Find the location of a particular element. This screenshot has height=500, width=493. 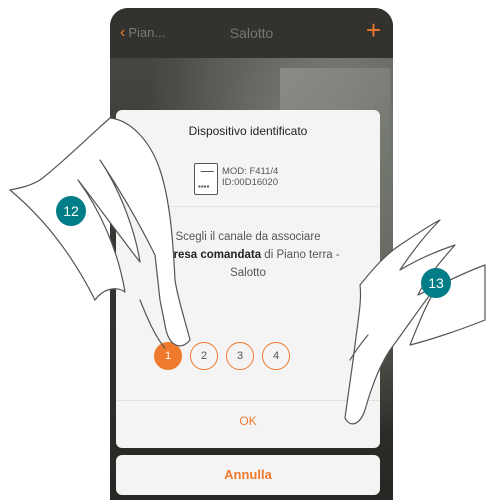

plus-icon: + is located at coordinates (373, 30).